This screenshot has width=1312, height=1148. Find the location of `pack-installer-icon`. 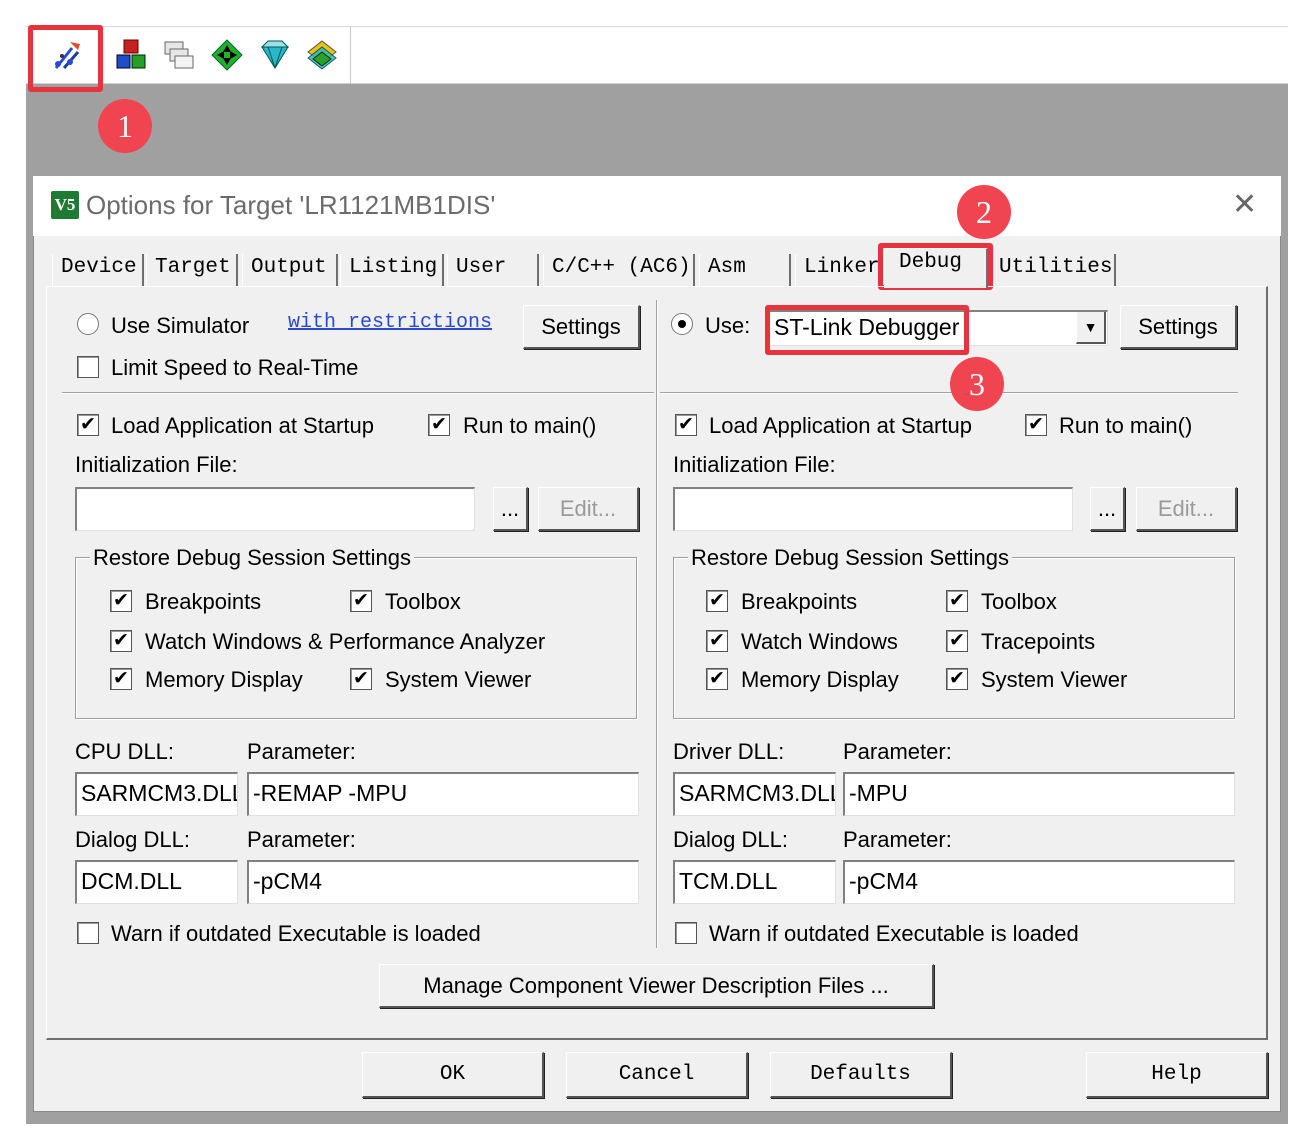

pack-installer-icon is located at coordinates (227, 55).